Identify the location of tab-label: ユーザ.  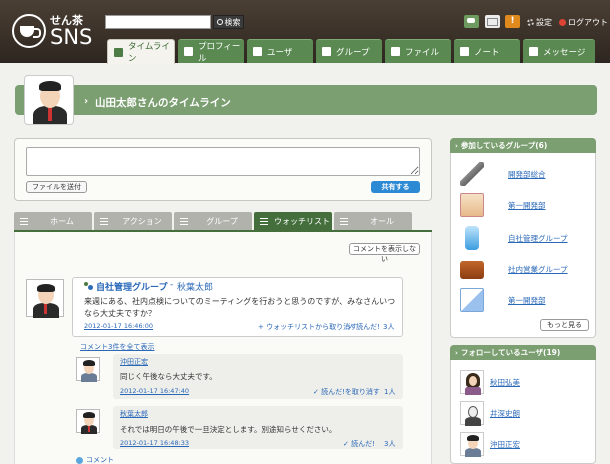
(280, 52).